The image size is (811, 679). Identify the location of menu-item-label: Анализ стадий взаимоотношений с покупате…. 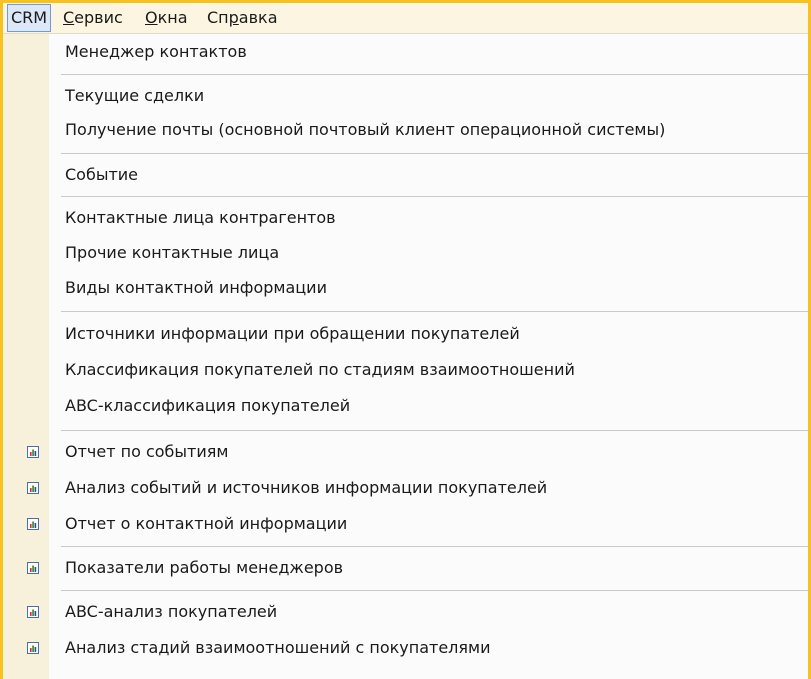
(278, 647).